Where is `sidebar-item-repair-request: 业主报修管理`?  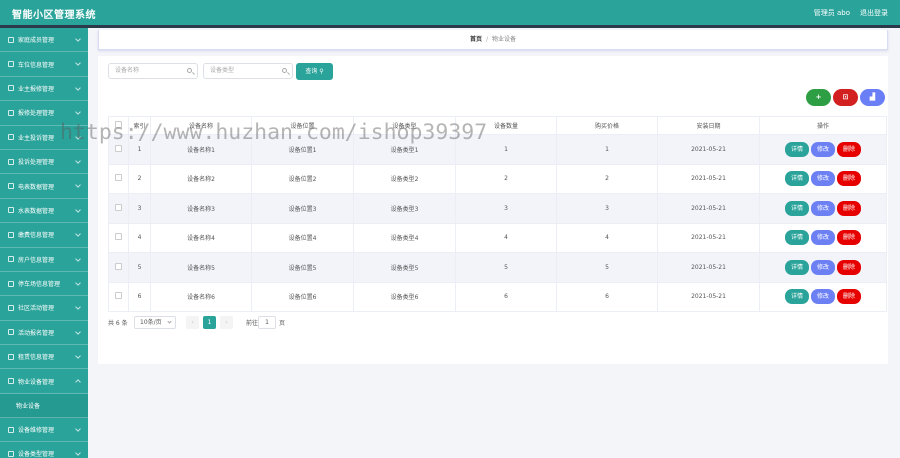 sidebar-item-repair-request: 业主报修管理 is located at coordinates (44, 89).